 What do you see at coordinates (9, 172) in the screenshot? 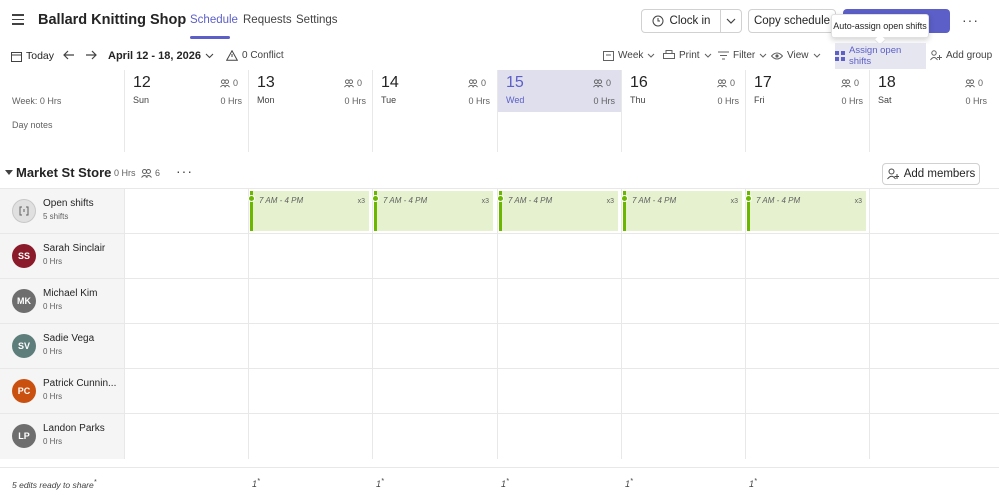
I see `collapse-caret-icon` at bounding box center [9, 172].